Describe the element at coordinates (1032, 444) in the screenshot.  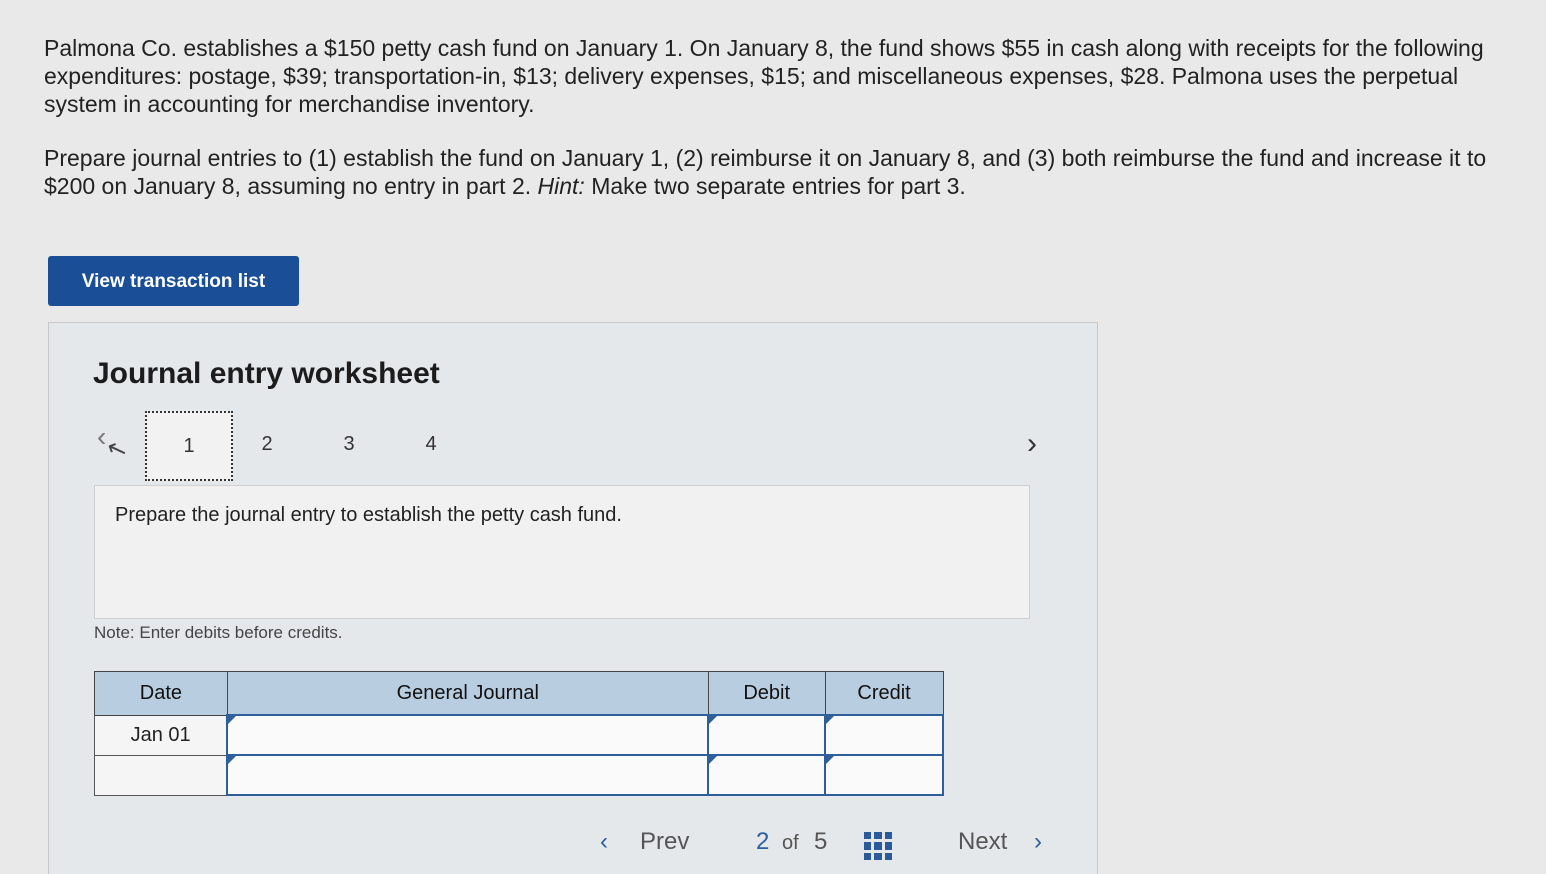
I see `chevron-right-icon: ›` at that location.